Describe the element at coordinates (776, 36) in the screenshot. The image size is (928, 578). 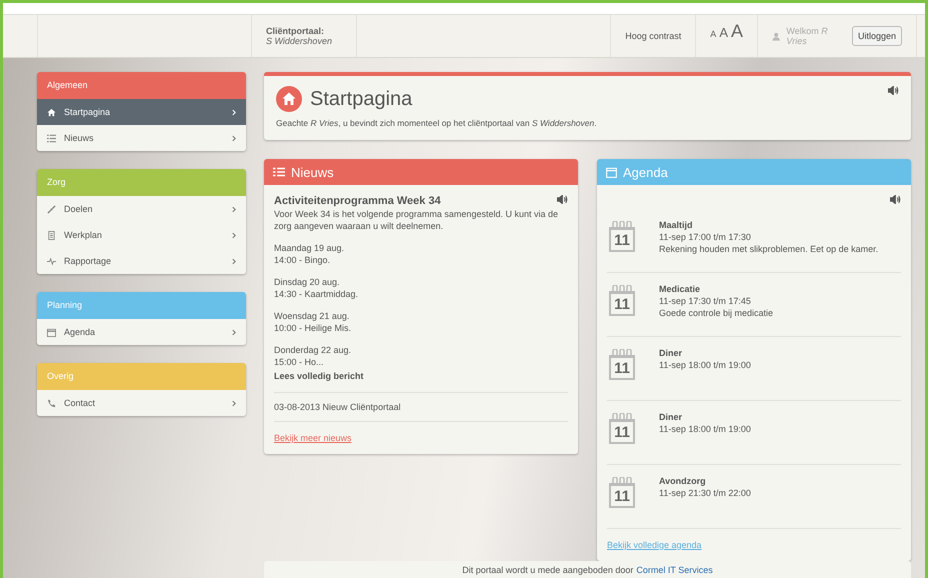
I see `user-icon` at that location.